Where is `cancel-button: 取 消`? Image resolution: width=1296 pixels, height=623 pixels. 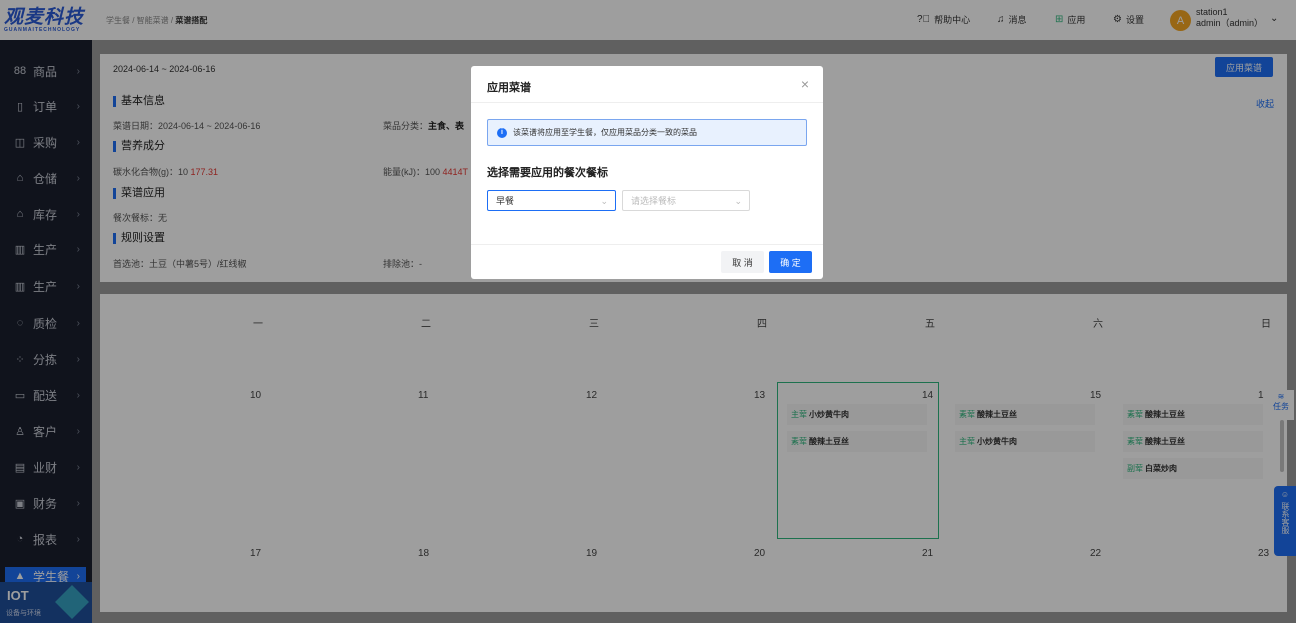 cancel-button: 取 消 is located at coordinates (742, 262).